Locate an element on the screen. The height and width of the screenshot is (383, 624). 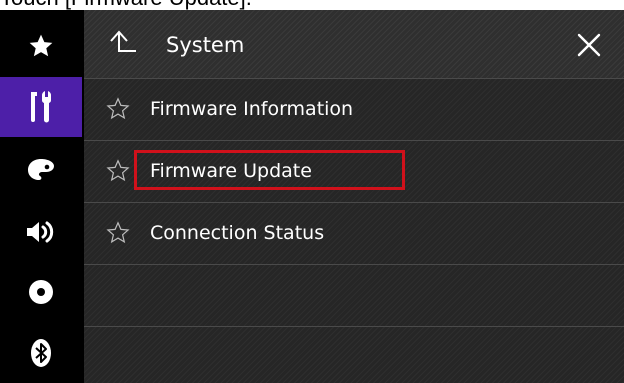
back-button is located at coordinates (123, 43).